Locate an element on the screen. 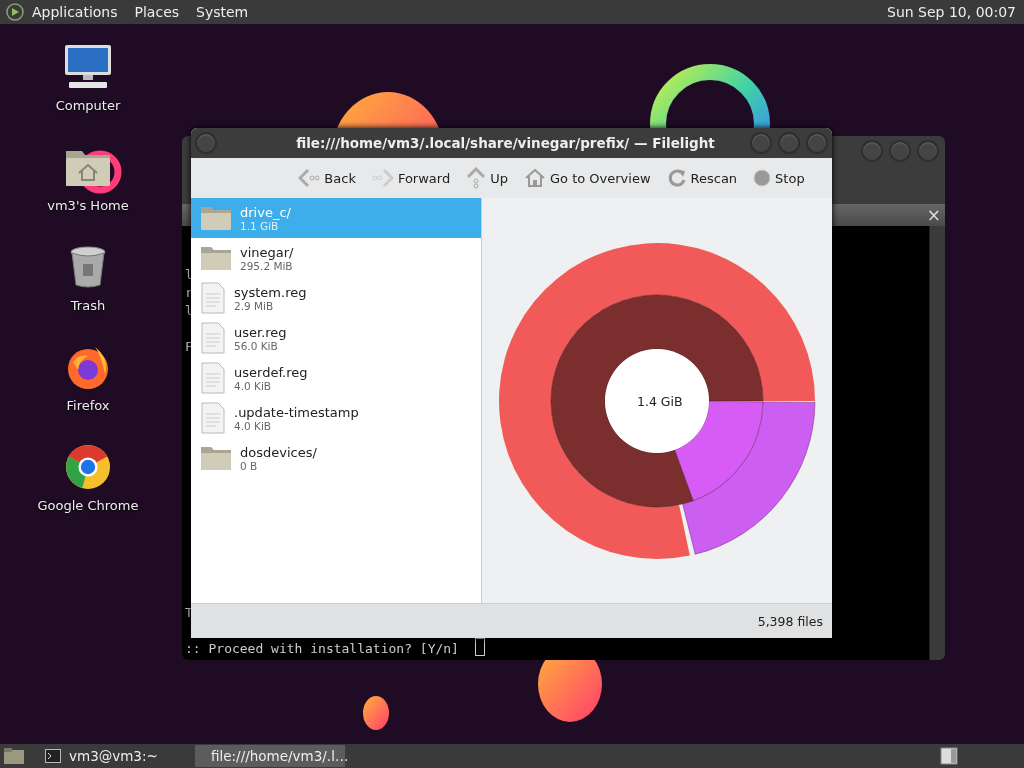 This screenshot has width=1024, height=768. total-size-label: 1.4 GiB is located at coordinates (660, 401).